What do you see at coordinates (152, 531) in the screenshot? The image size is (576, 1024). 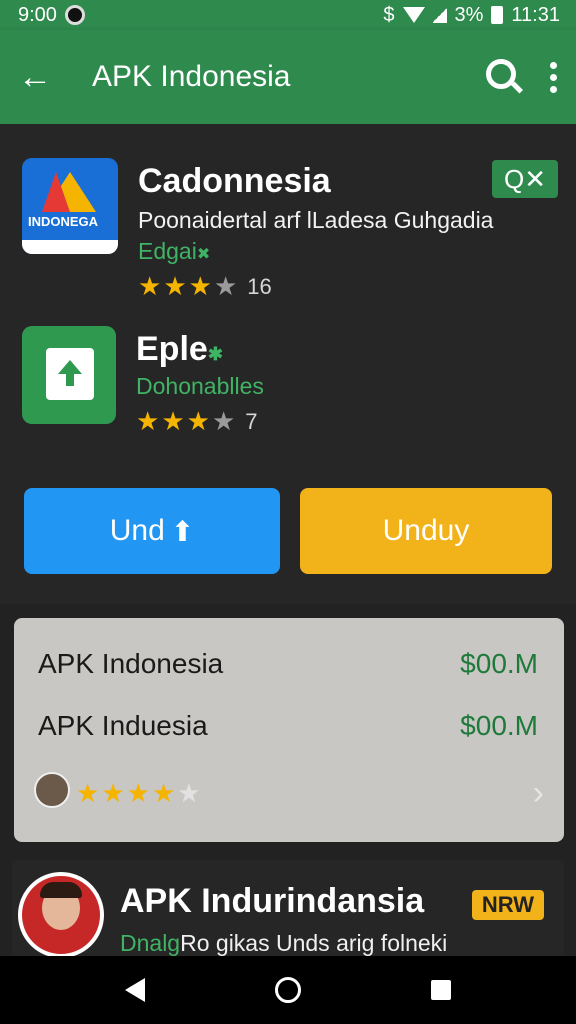 I see `download-button: Und ⬆` at bounding box center [152, 531].